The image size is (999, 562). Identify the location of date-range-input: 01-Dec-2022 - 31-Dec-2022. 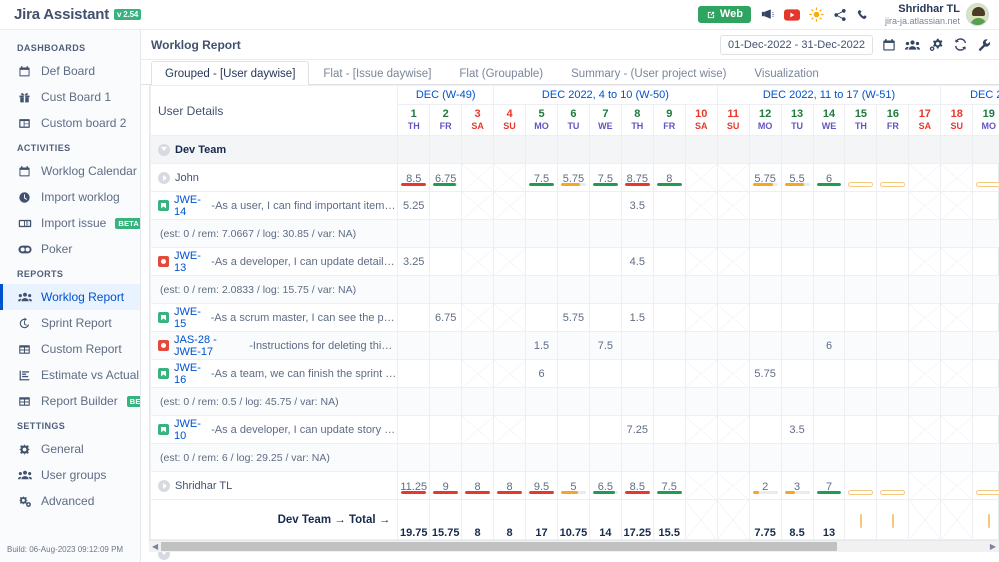
(796, 44).